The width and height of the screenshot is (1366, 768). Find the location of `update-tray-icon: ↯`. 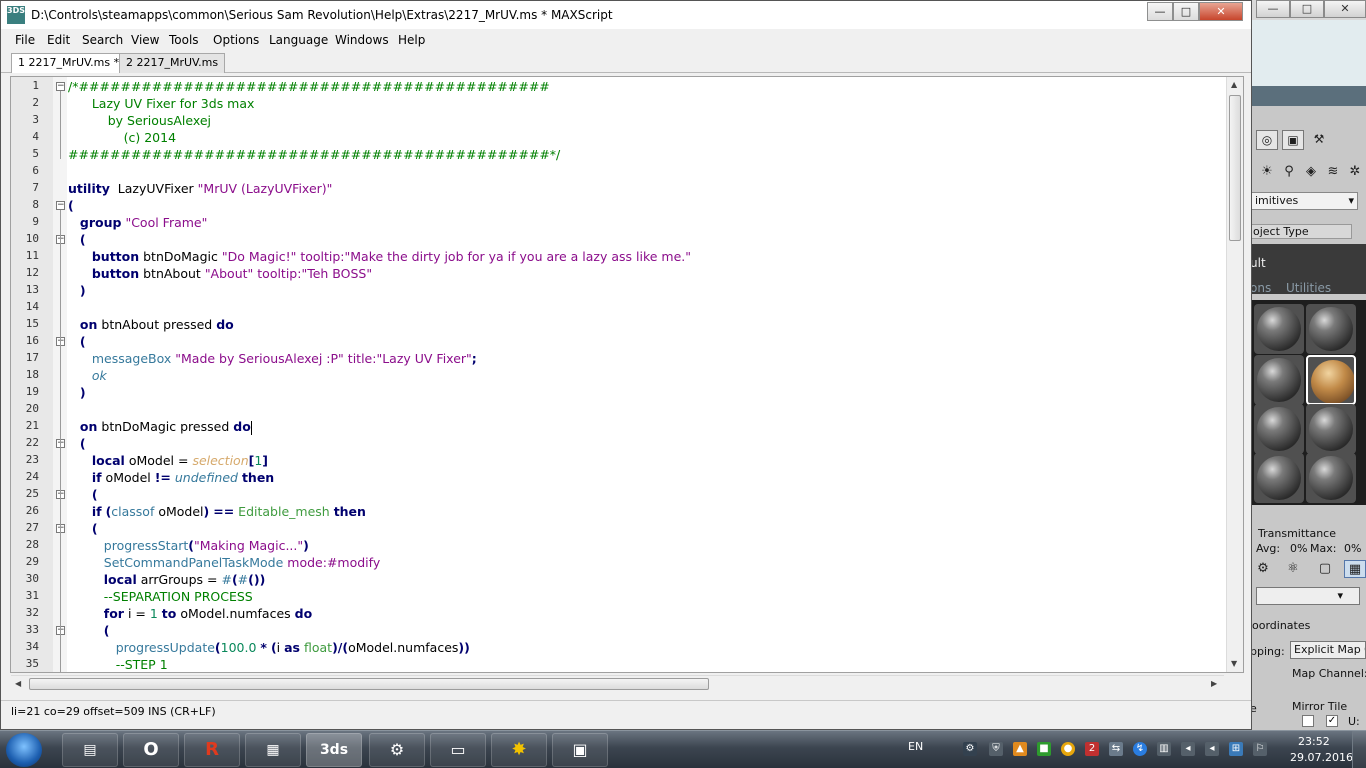

update-tray-icon: ↯ is located at coordinates (1140, 749).